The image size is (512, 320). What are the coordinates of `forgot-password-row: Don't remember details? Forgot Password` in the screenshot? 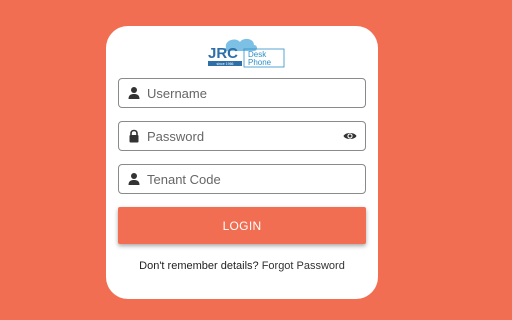 It's located at (242, 266).